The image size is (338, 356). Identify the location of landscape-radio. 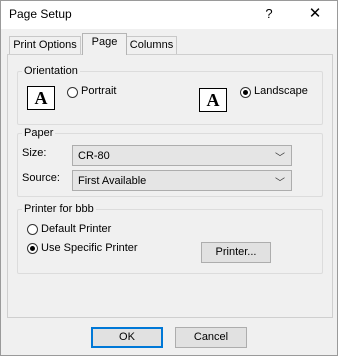
(245, 92).